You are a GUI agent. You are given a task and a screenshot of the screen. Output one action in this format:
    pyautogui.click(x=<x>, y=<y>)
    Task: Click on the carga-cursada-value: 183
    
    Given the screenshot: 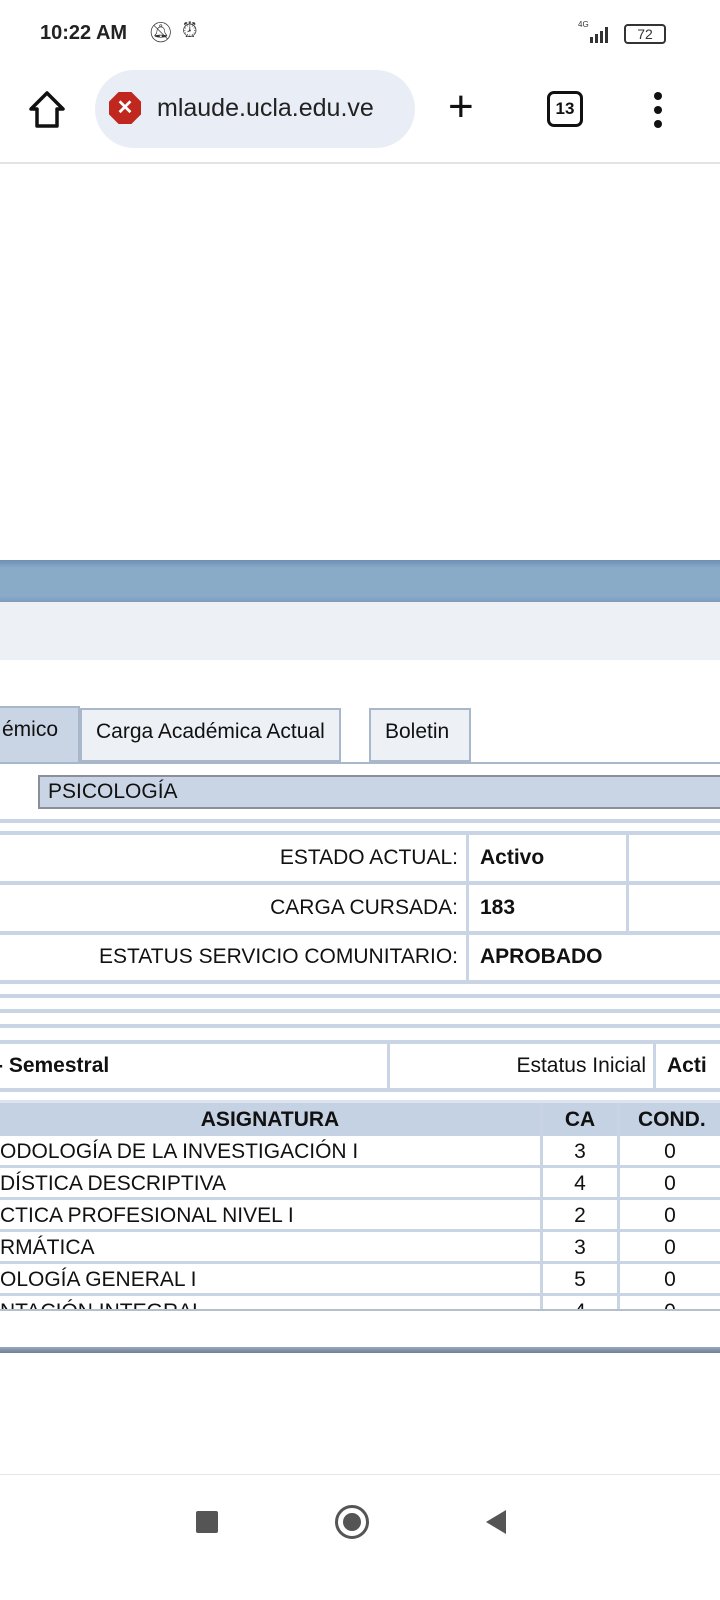 What is the action you would take?
    pyautogui.click(x=498, y=907)
    